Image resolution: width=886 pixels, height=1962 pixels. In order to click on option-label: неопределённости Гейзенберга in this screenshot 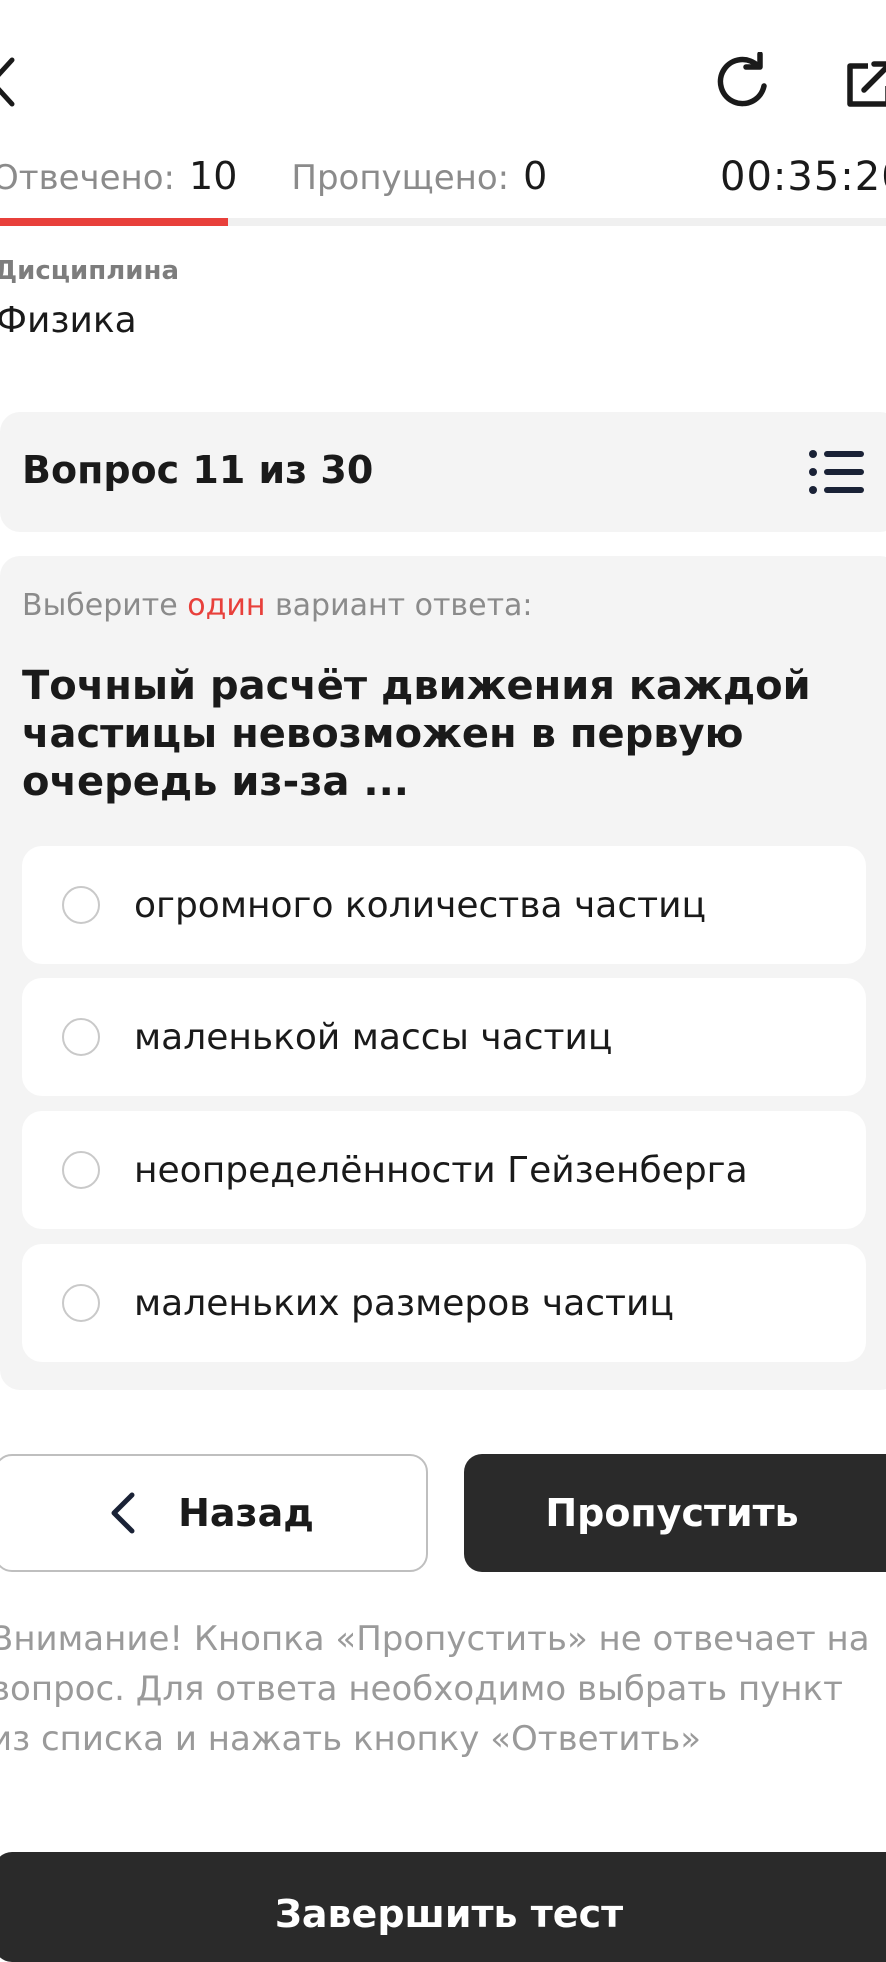, I will do `click(441, 1170)`.